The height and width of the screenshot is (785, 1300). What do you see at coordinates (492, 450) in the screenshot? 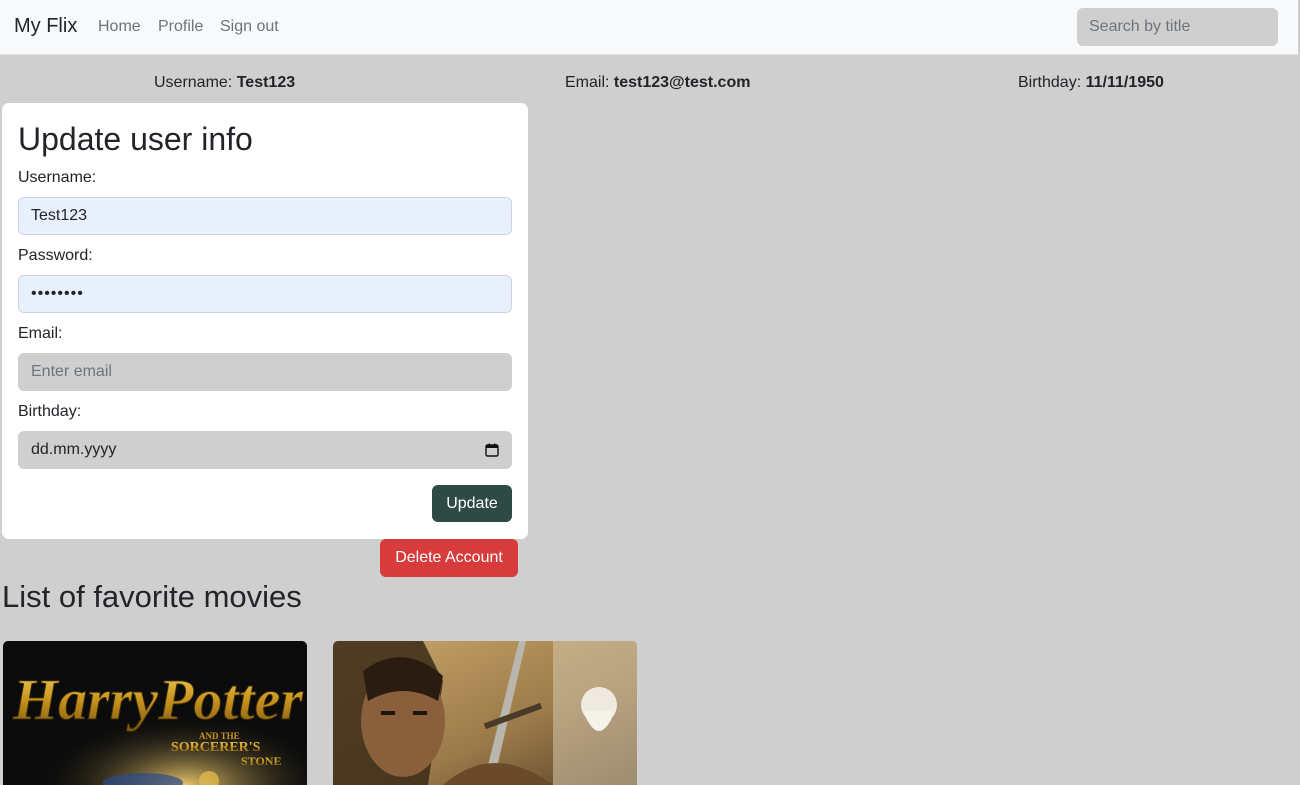
I see `calendar-icon` at bounding box center [492, 450].